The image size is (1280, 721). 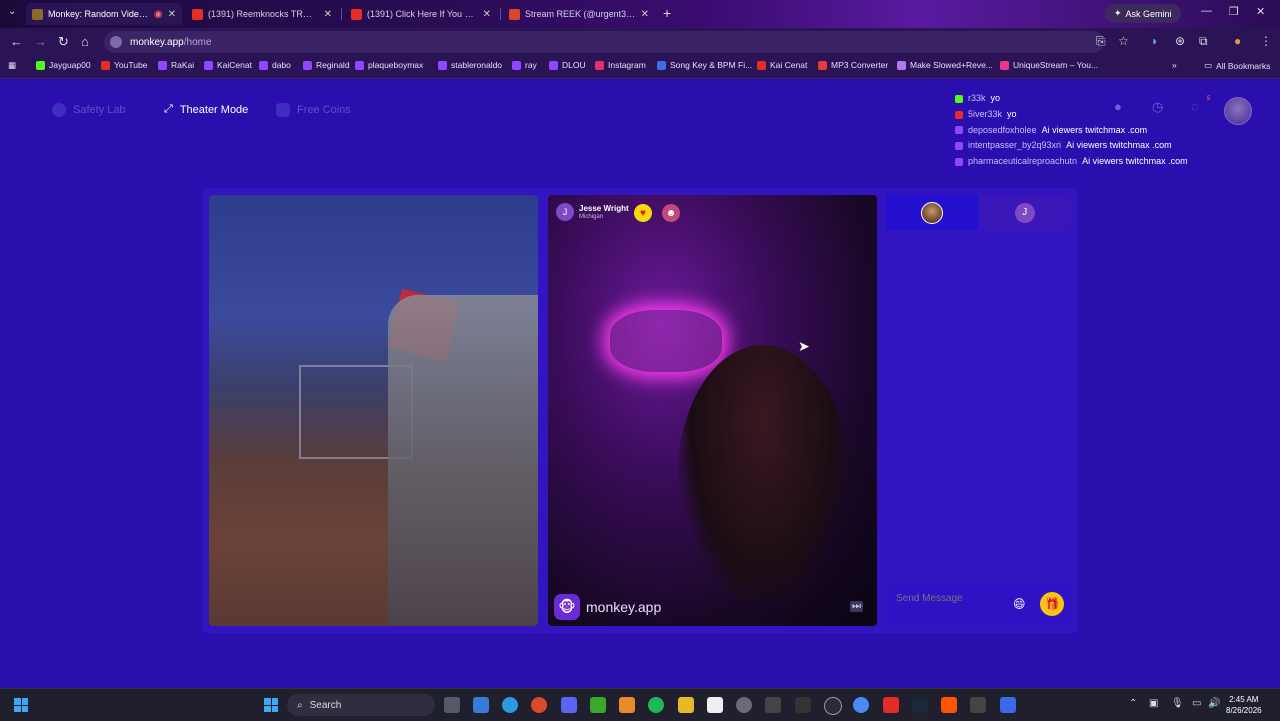 I want to click on ask-gemini-button: ✦ Ask Gemini, so click(x=1143, y=13).